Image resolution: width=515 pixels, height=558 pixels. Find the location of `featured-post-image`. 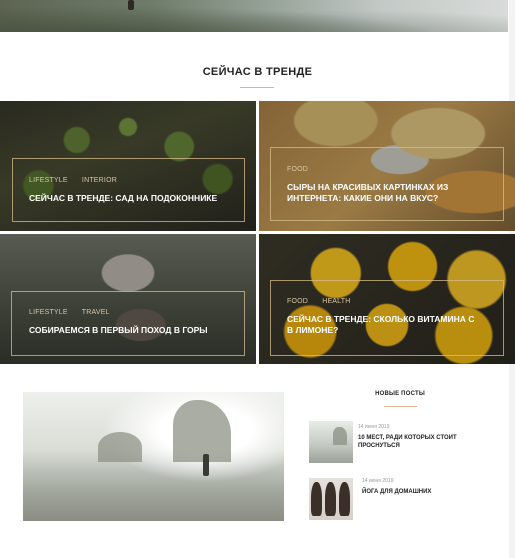

featured-post-image is located at coordinates (153, 456).